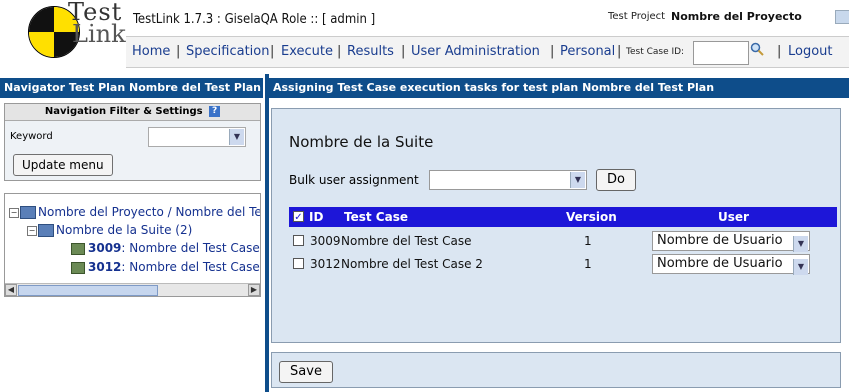 The height and width of the screenshot is (392, 849). I want to click on bulk-user-select: ▼, so click(508, 180).